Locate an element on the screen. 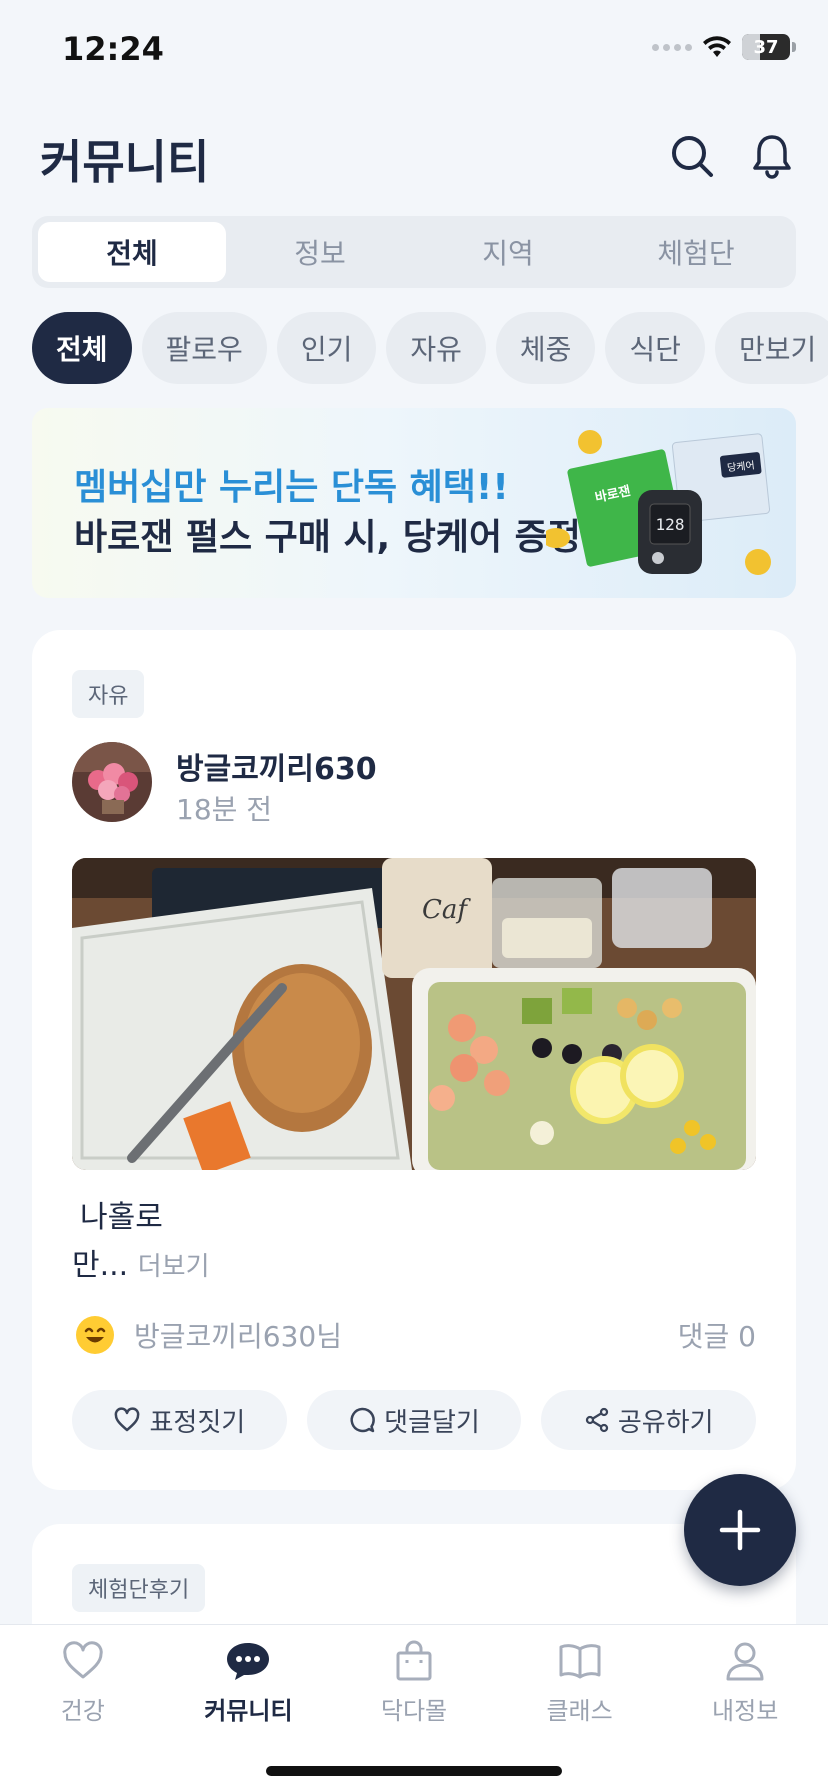 Image resolution: width=828 pixels, height=1792 pixels. read-more-link: 더보기 is located at coordinates (174, 1267).